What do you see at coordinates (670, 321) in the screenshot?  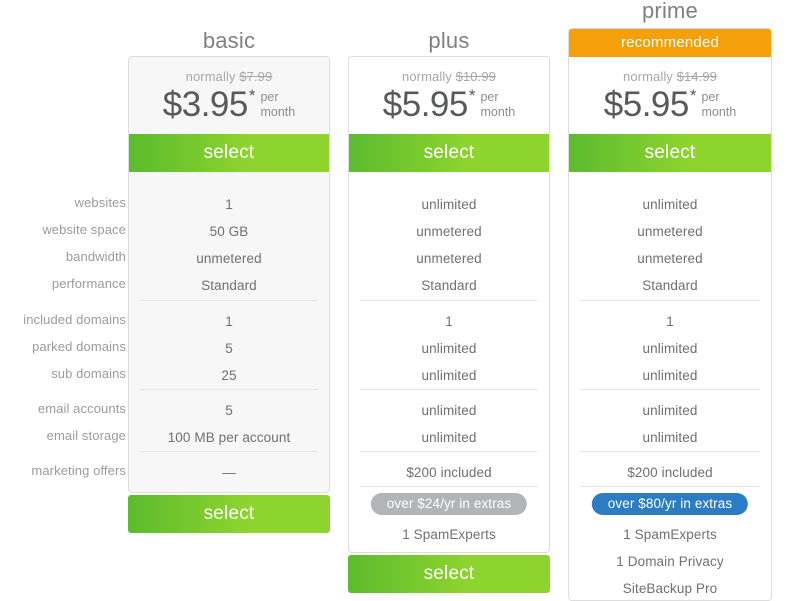 I see `feature-value-prime-included-domains: 1` at bounding box center [670, 321].